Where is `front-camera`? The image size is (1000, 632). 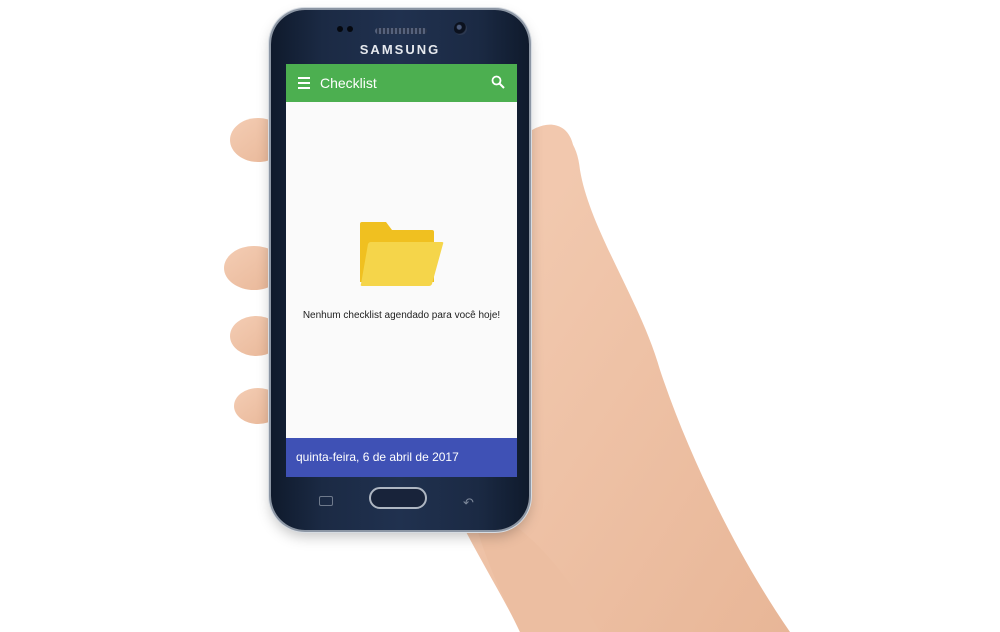
front-camera is located at coordinates (460, 28).